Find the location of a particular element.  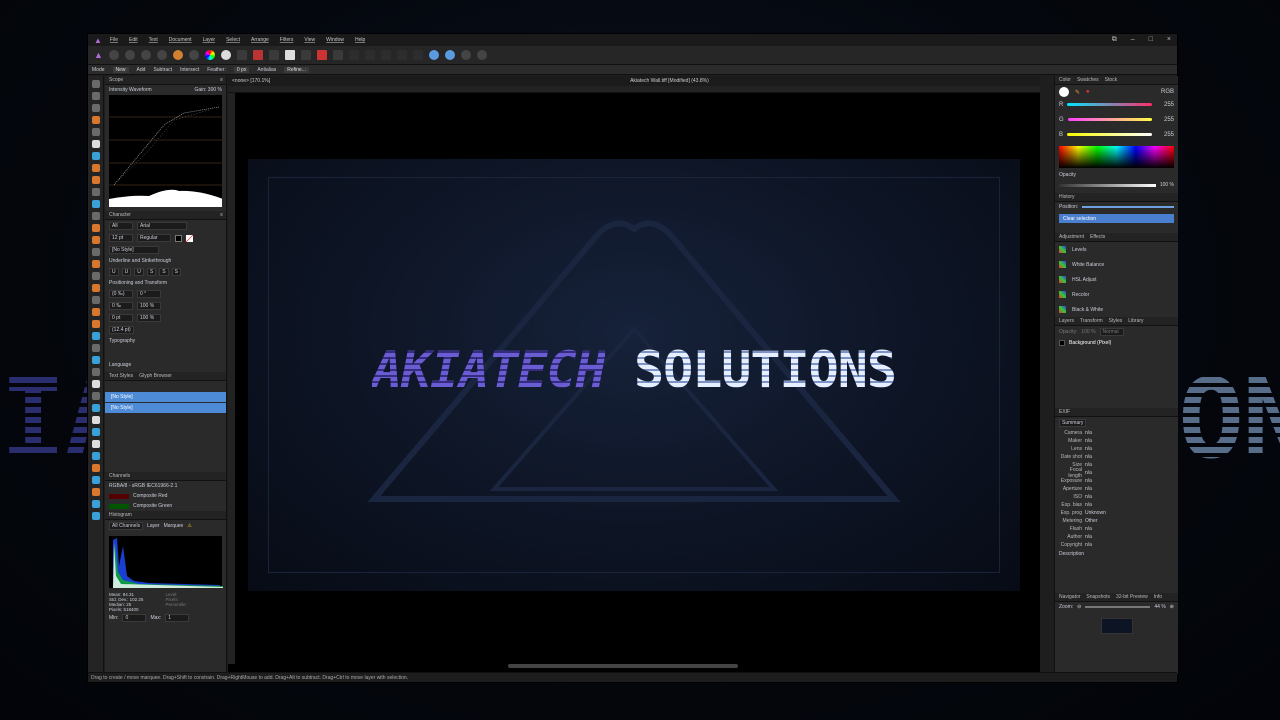

history-tab: History is located at coordinates (1116, 197).